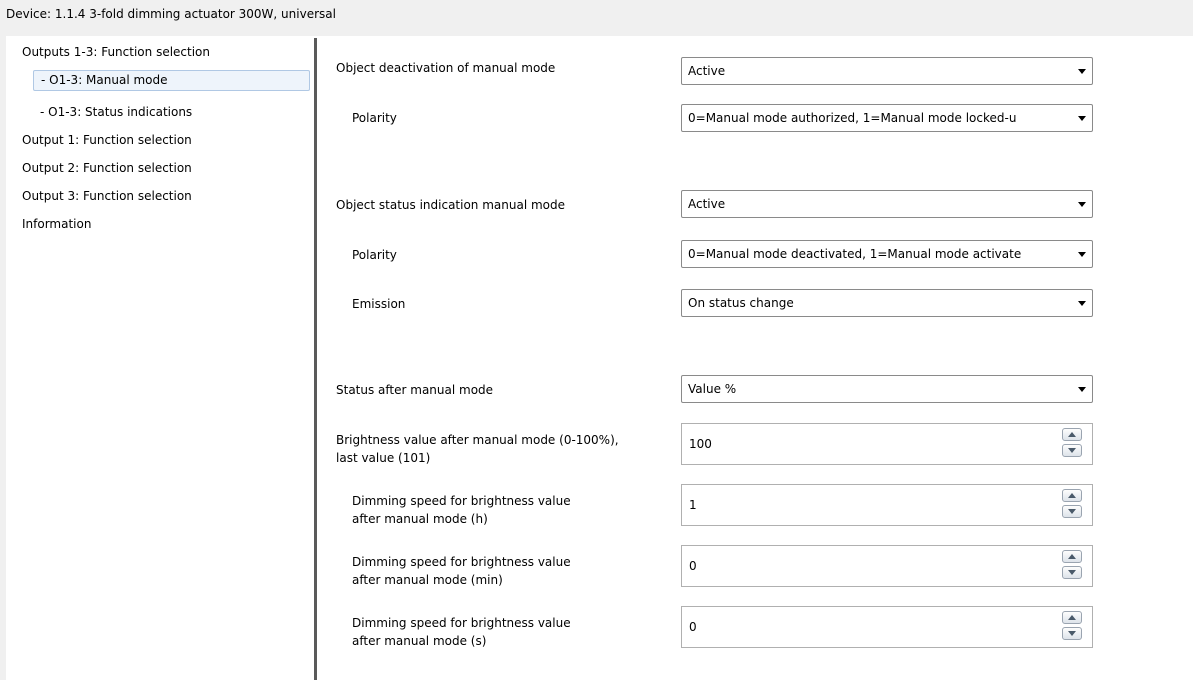 This screenshot has height=680, width=1193. Describe the element at coordinates (427, 580) in the screenshot. I see `dimming-speed-min-label-line2: after manual mode (min)` at that location.